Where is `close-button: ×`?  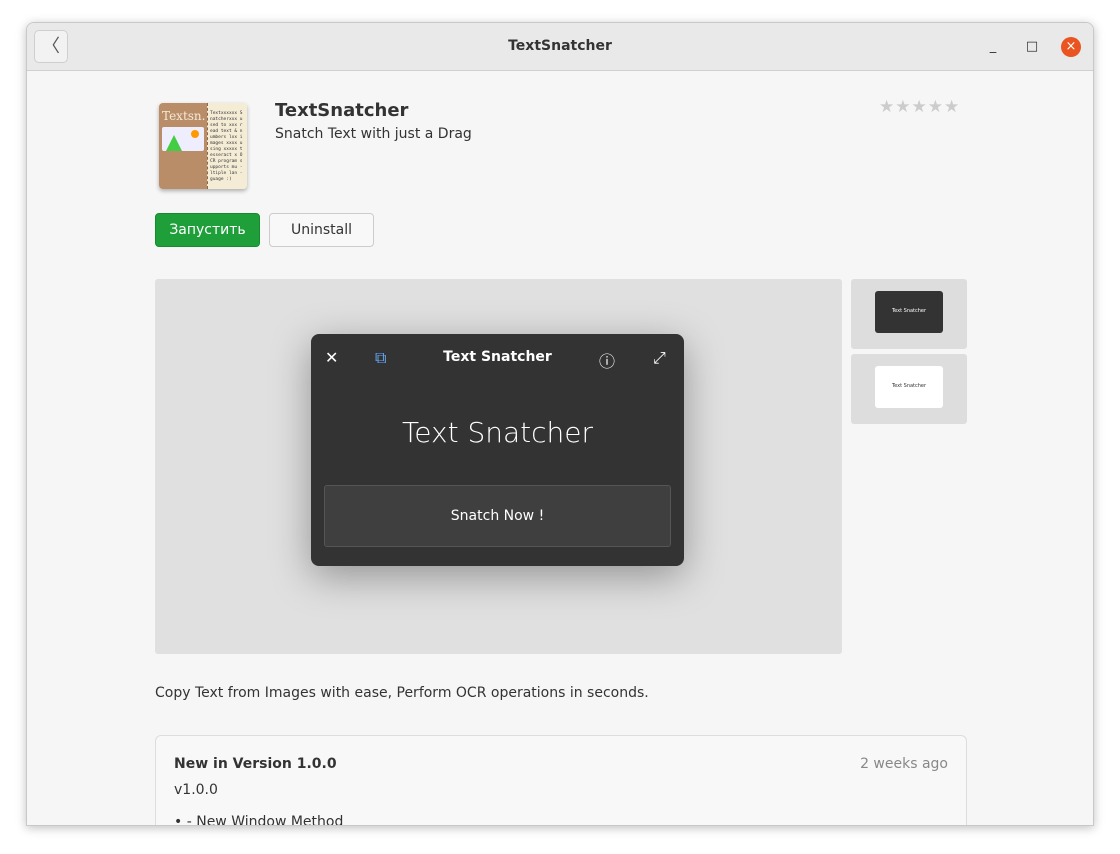
close-button: × is located at coordinates (1071, 47).